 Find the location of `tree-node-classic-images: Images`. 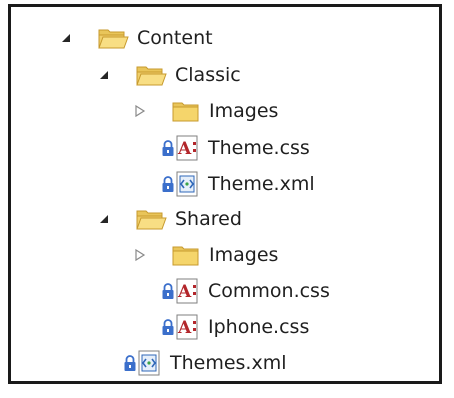

tree-node-classic-images: Images is located at coordinates (205, 111).